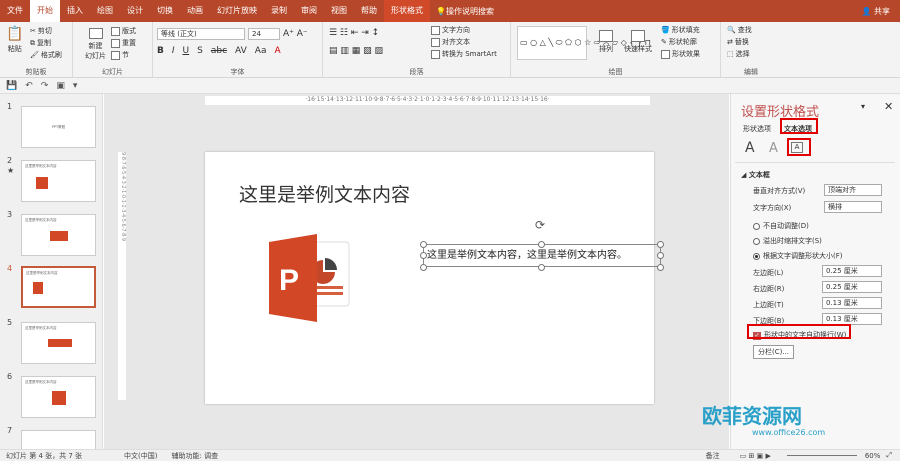 Image resolution: width=900 pixels, height=461 pixels. Describe the element at coordinates (219, 51) in the screenshot. I see `strikethrough-button: abc` at that location.